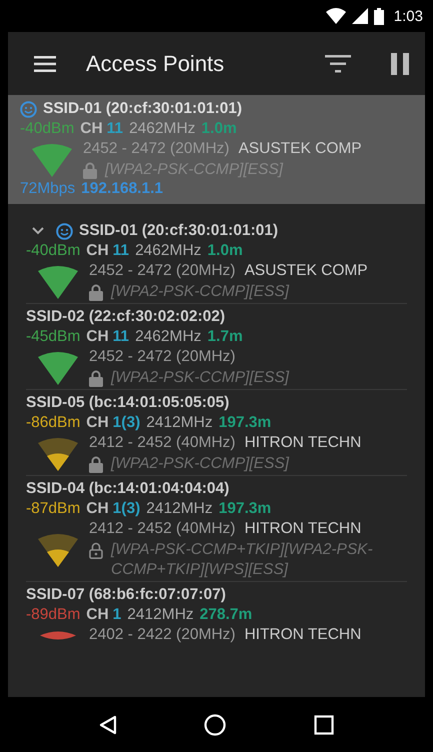 The image size is (433, 752). What do you see at coordinates (336, 16) in the screenshot?
I see `wifi-icon` at bounding box center [336, 16].